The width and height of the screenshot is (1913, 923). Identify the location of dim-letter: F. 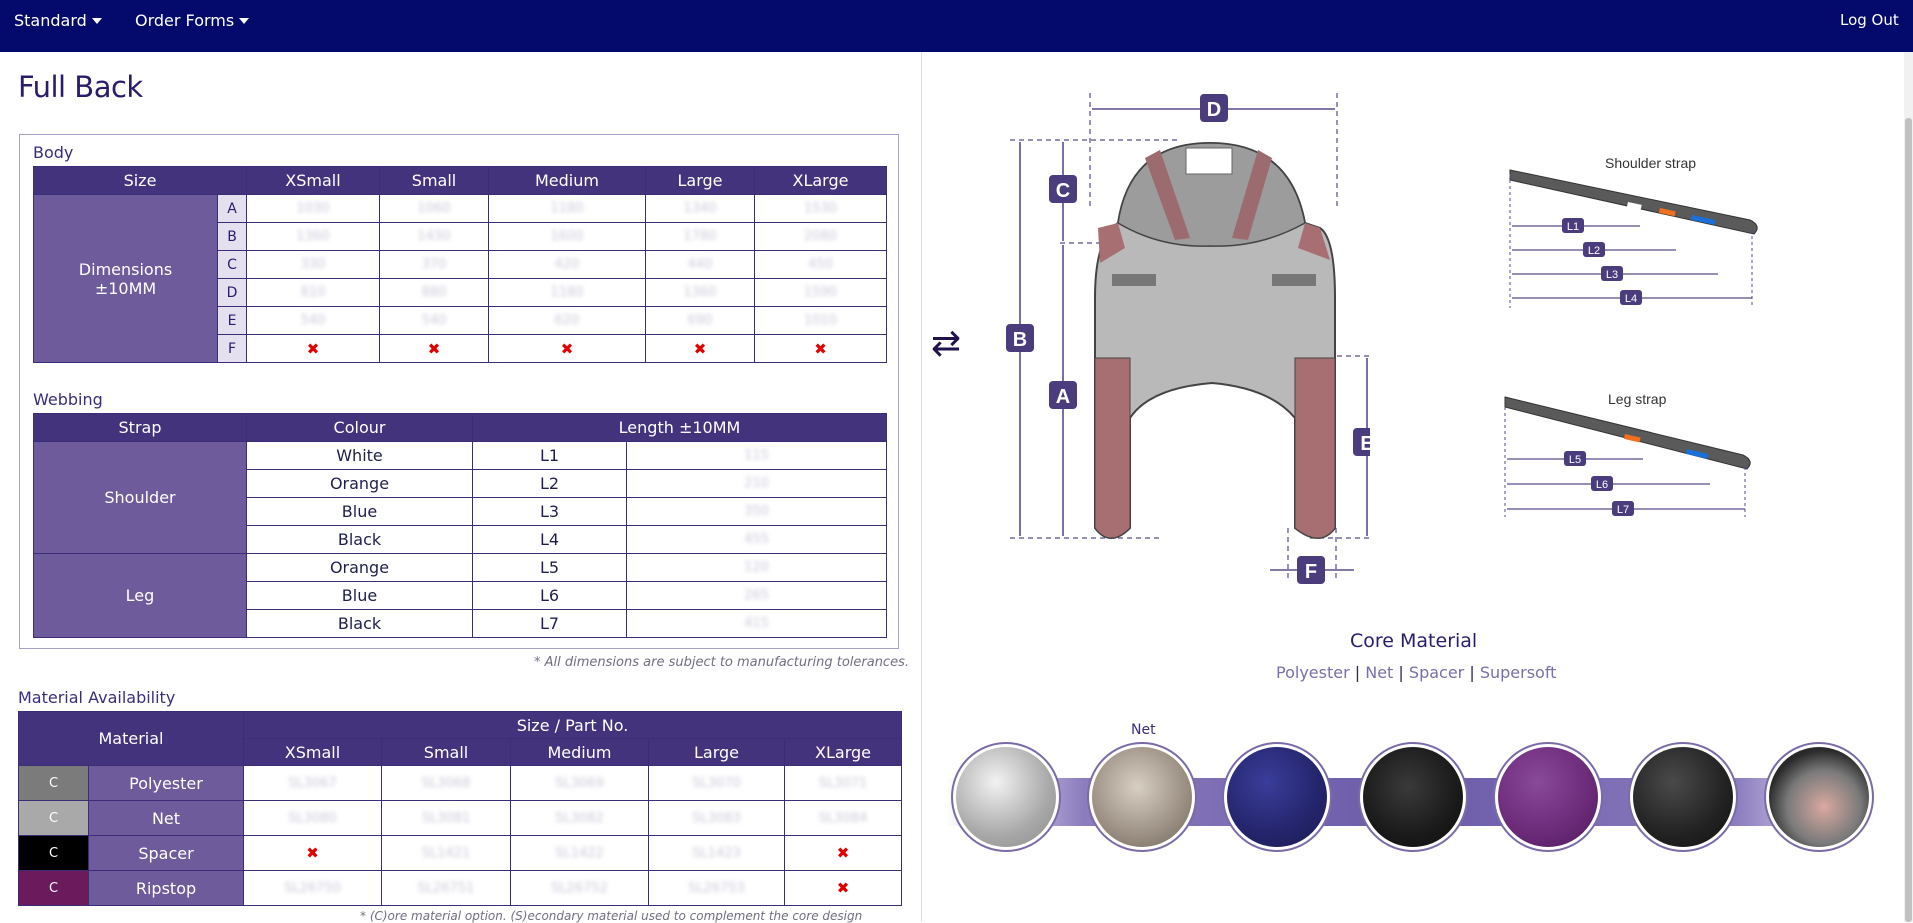
(232, 348).